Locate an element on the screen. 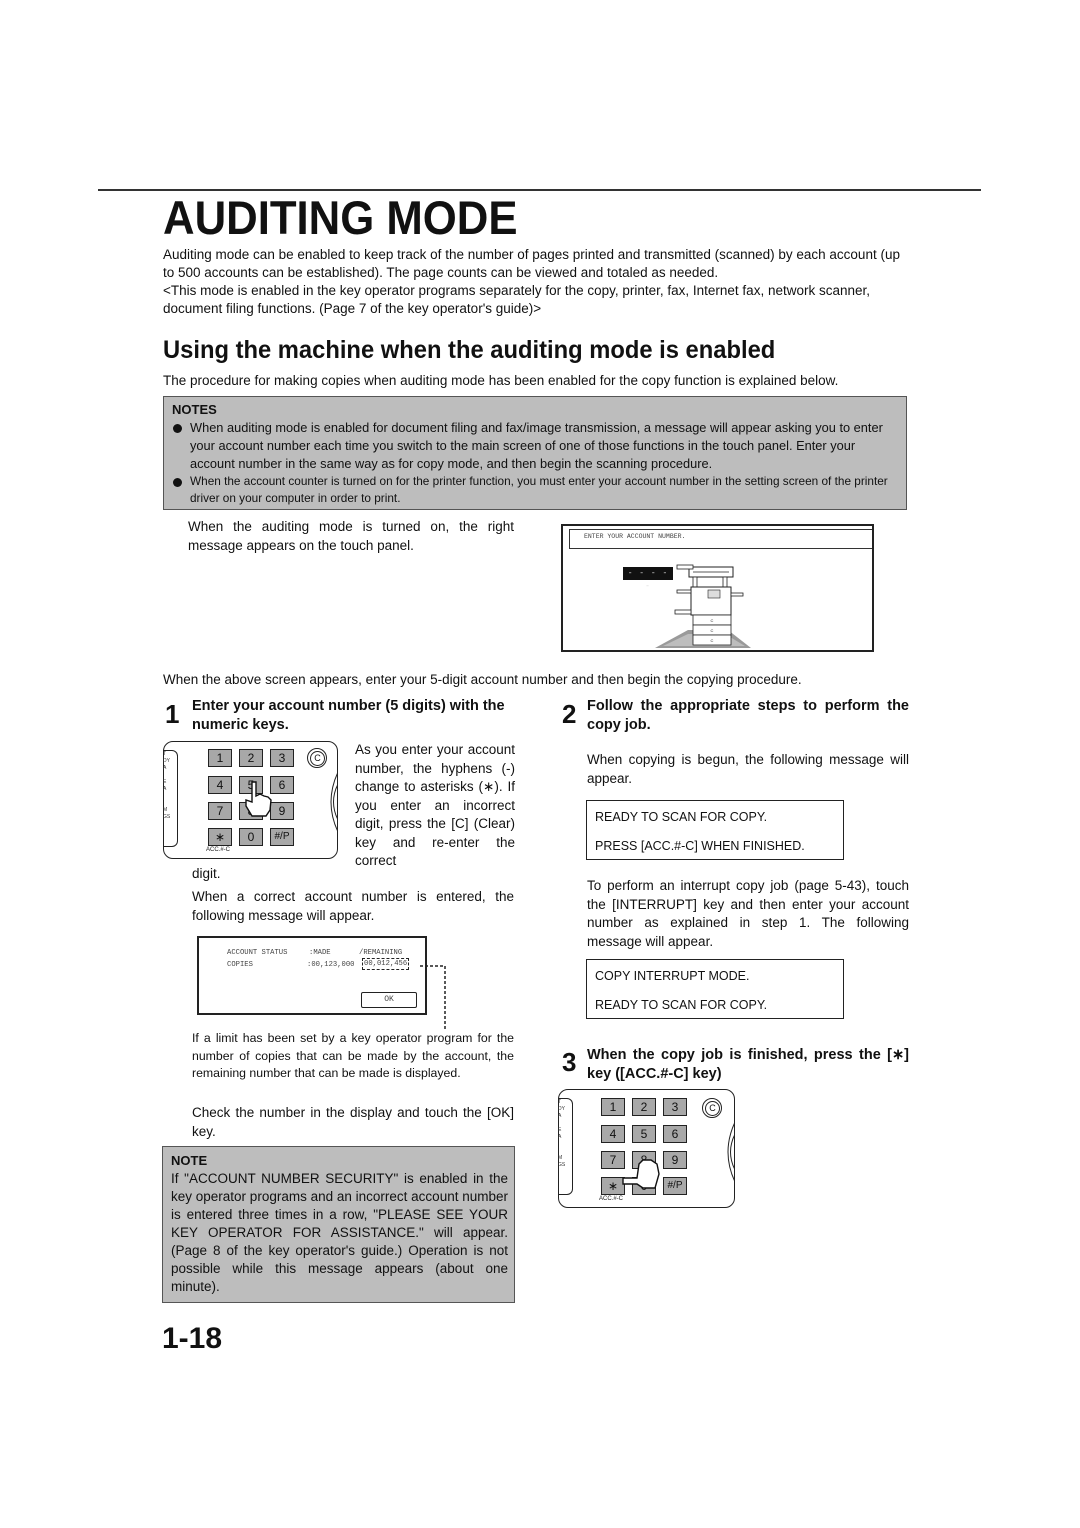 The height and width of the screenshot is (1528, 1080). key-9: 9 is located at coordinates (675, 1160).